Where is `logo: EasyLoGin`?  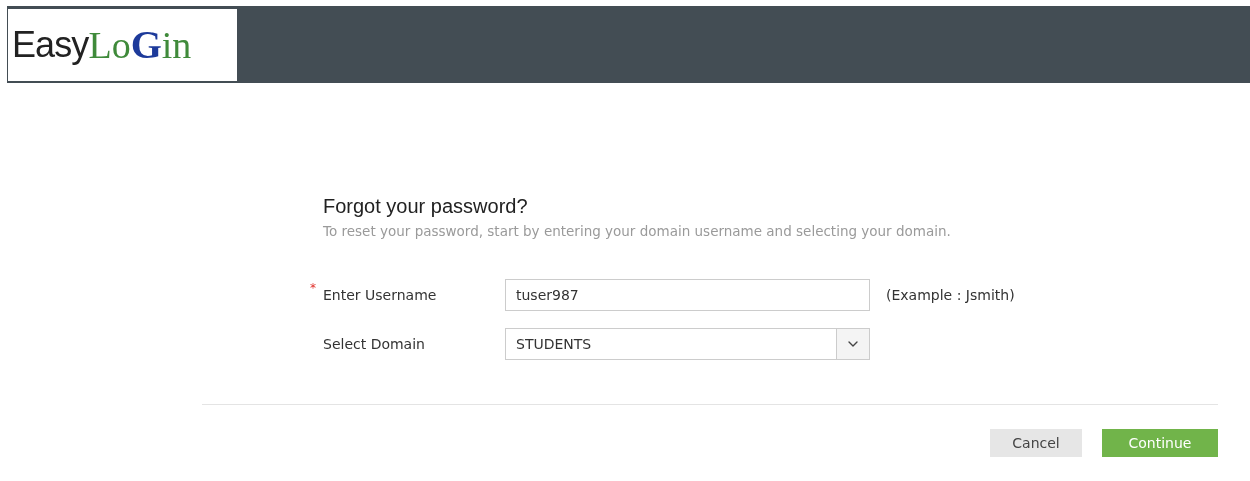 logo: EasyLoGin is located at coordinates (122, 44).